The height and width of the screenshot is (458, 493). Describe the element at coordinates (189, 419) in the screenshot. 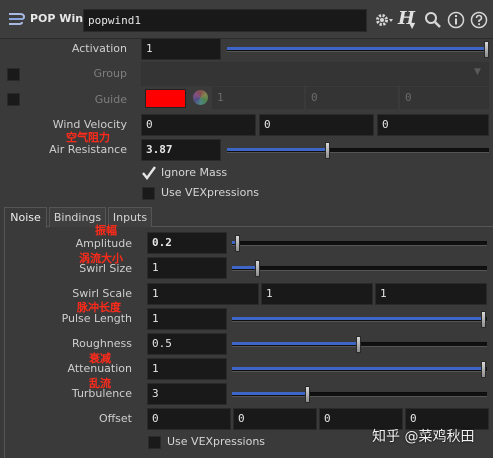

I see `offset-x-field: 0` at that location.